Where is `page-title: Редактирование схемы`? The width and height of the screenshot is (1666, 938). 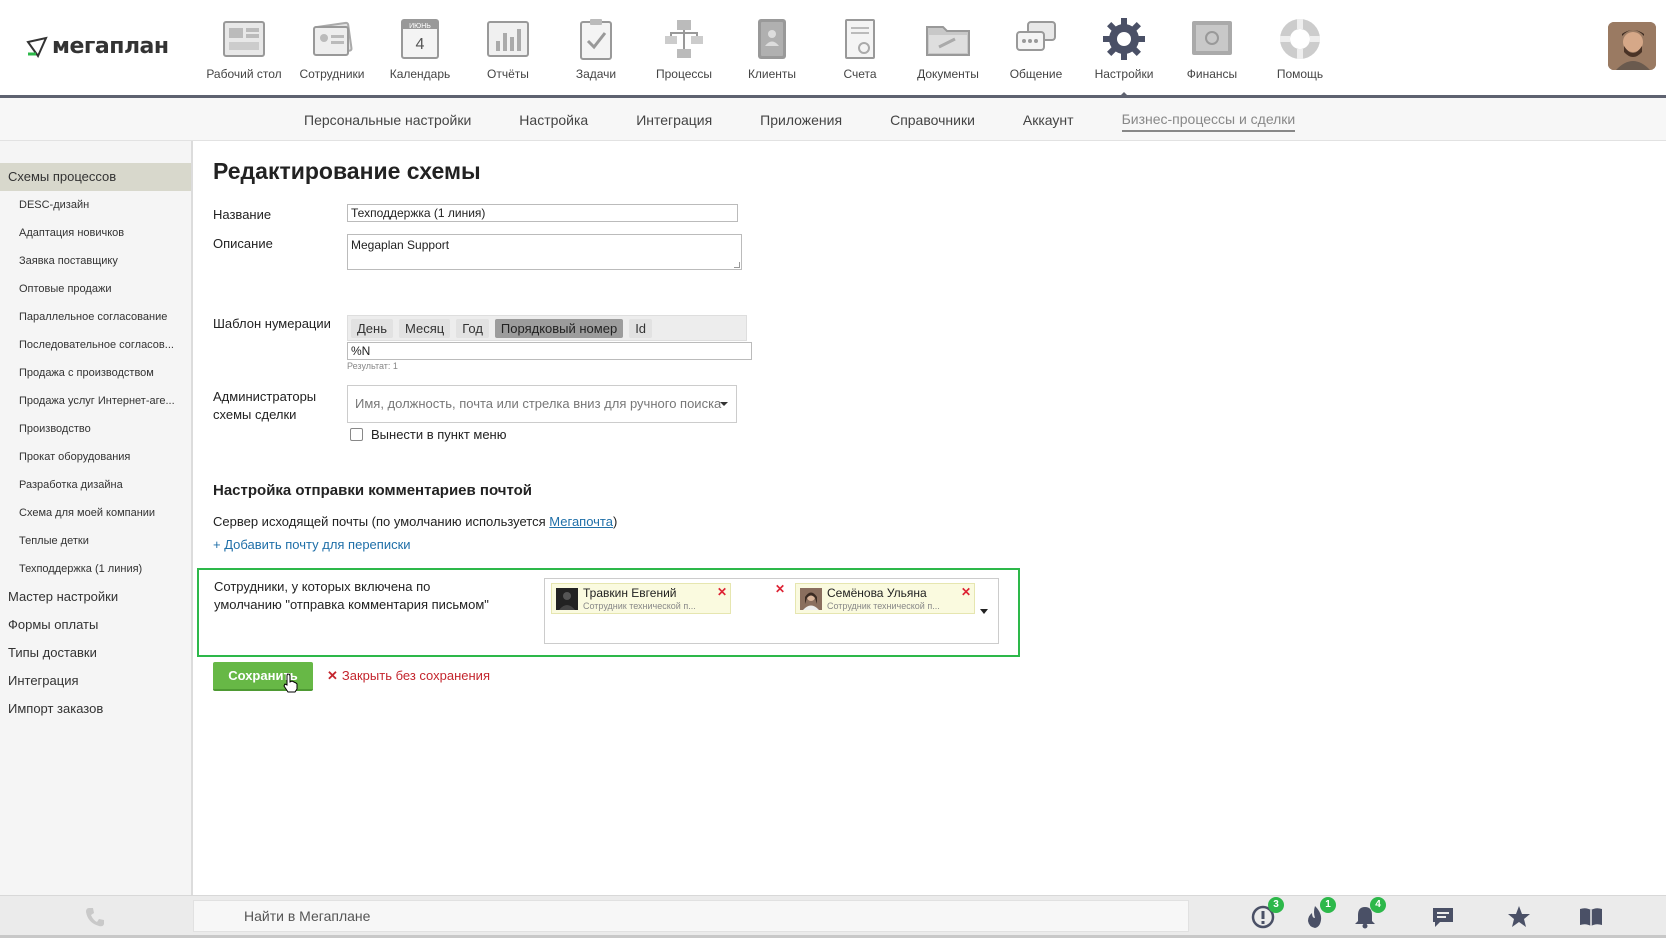
page-title: Редактирование схемы is located at coordinates (347, 171).